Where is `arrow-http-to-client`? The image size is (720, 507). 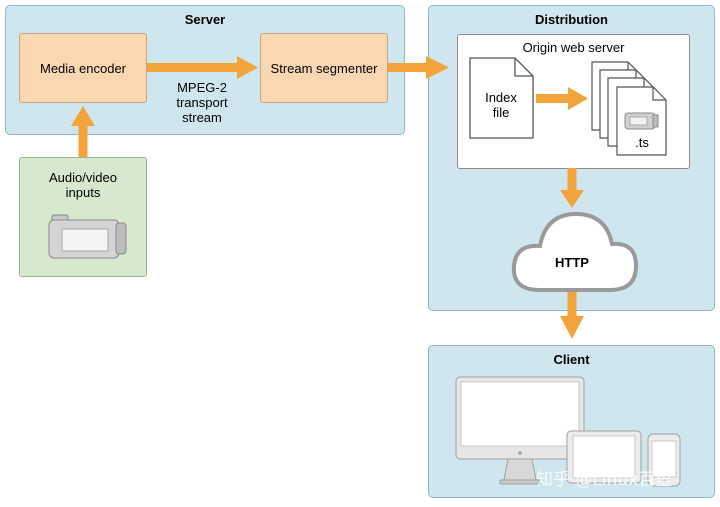
arrow-http-to-client is located at coordinates (572, 314).